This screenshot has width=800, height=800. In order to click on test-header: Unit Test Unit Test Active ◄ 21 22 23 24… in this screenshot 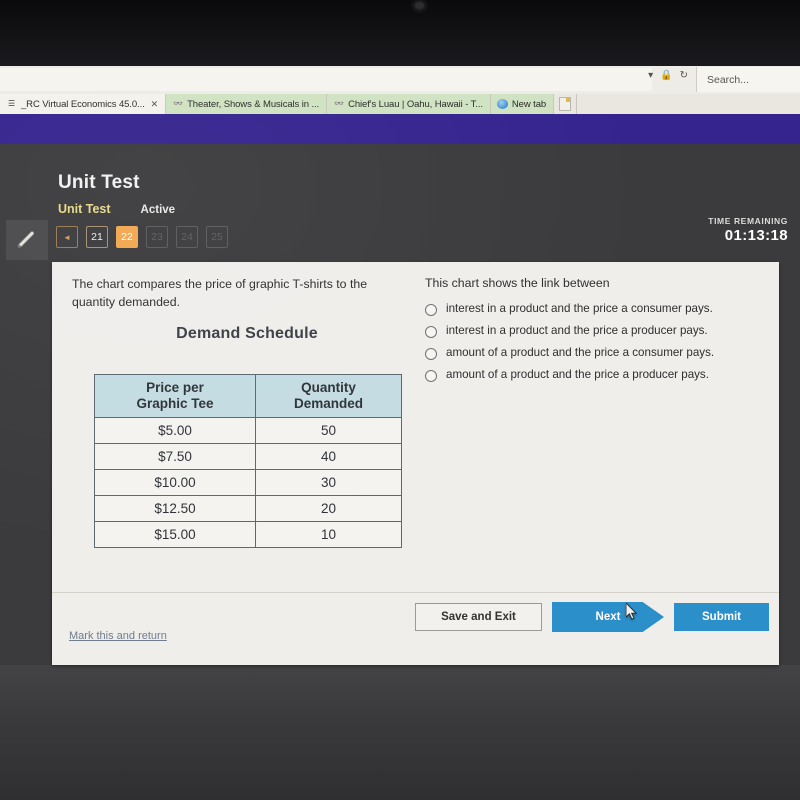, I will do `click(400, 205)`.